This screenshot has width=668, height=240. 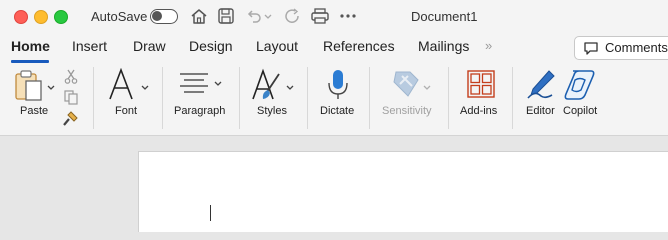 I want to click on comments-label: Comments, so click(x=636, y=47).